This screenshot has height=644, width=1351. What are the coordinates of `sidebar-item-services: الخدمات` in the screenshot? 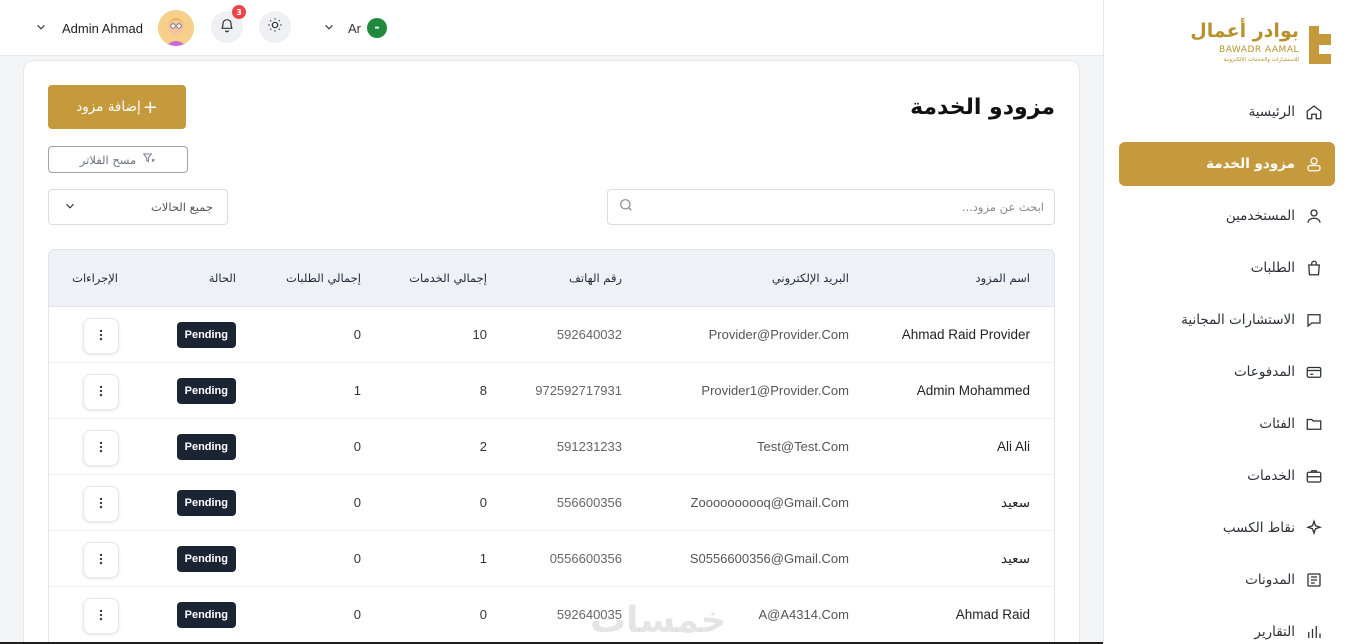 It's located at (1227, 476).